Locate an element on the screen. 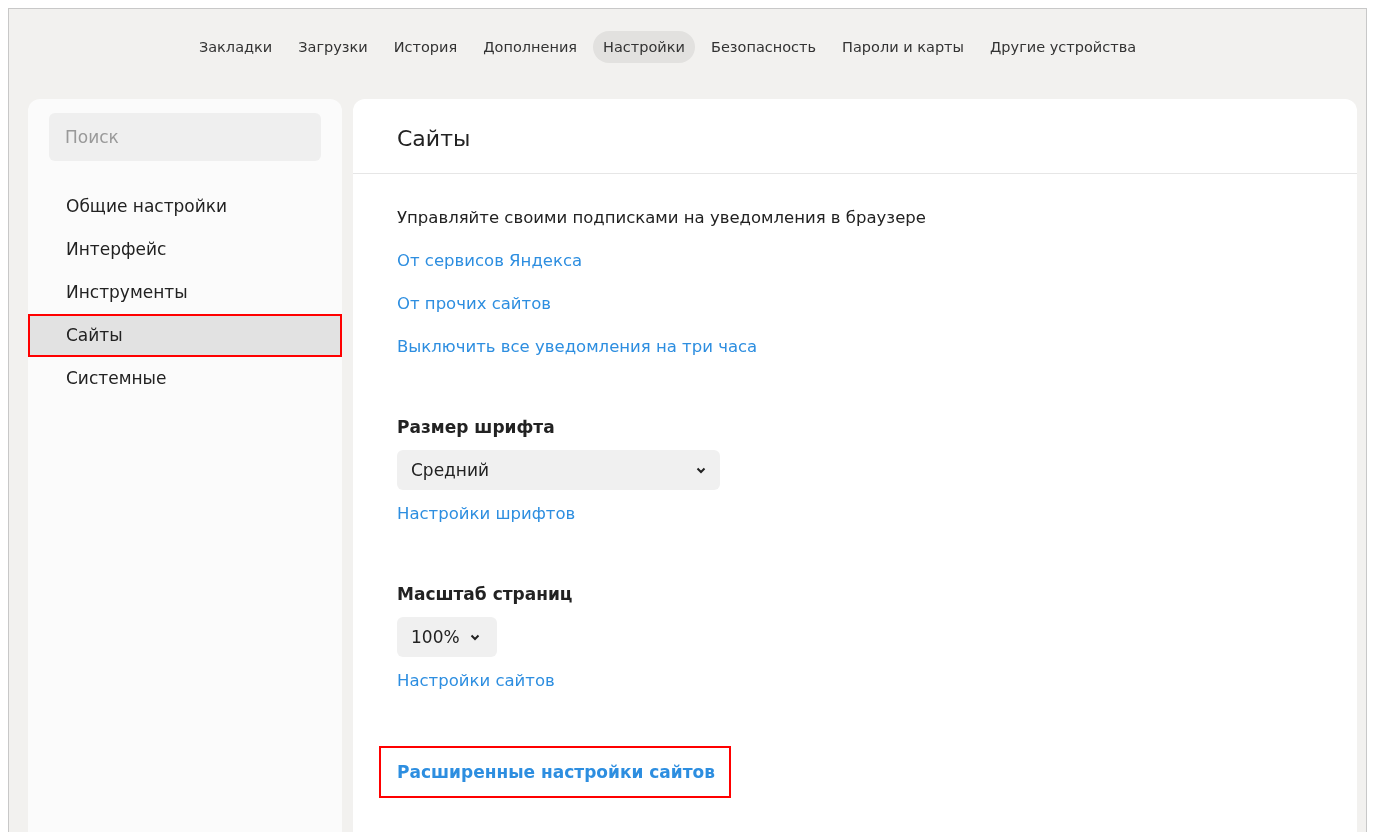  nav-tab: История is located at coordinates (425, 47).